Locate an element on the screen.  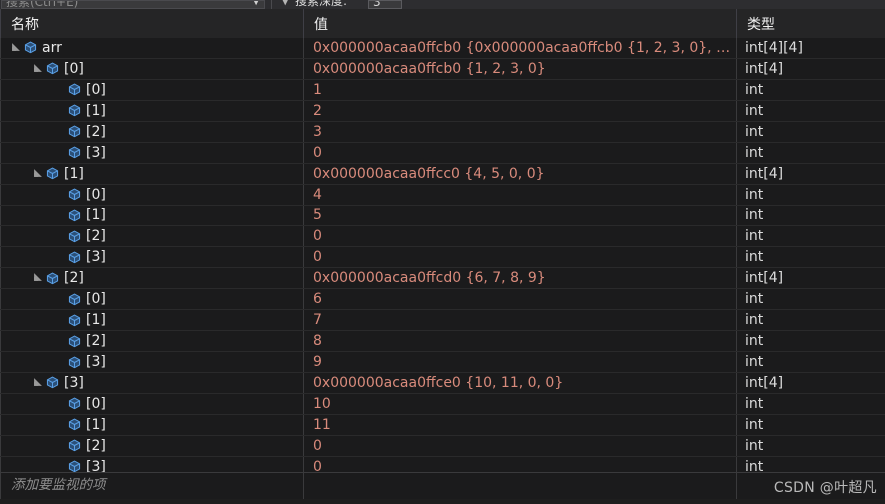
bottom-strip is located at coordinates (442, 501).